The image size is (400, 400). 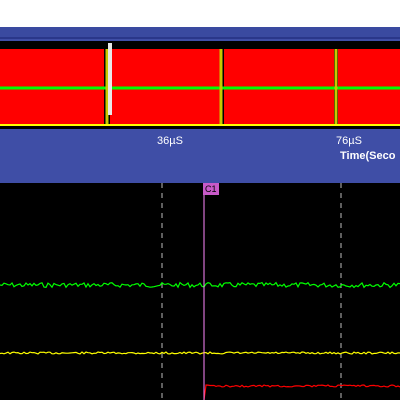 I want to click on axis-title: Time(Seco, so click(x=368, y=156).